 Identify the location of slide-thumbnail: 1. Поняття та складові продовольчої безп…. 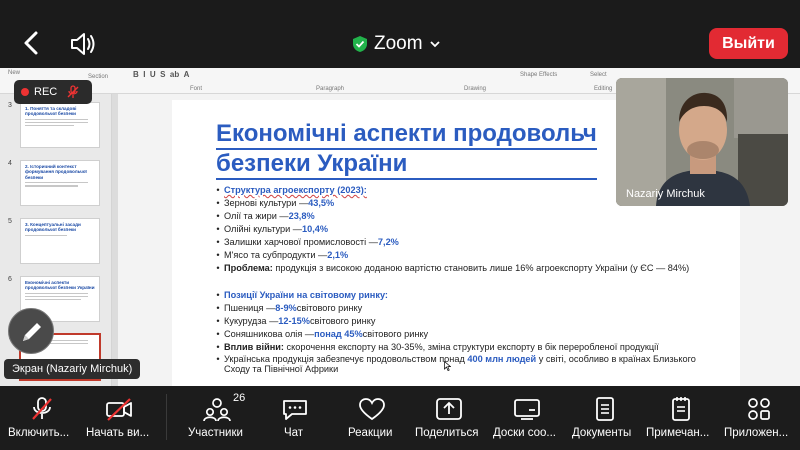
(60, 125).